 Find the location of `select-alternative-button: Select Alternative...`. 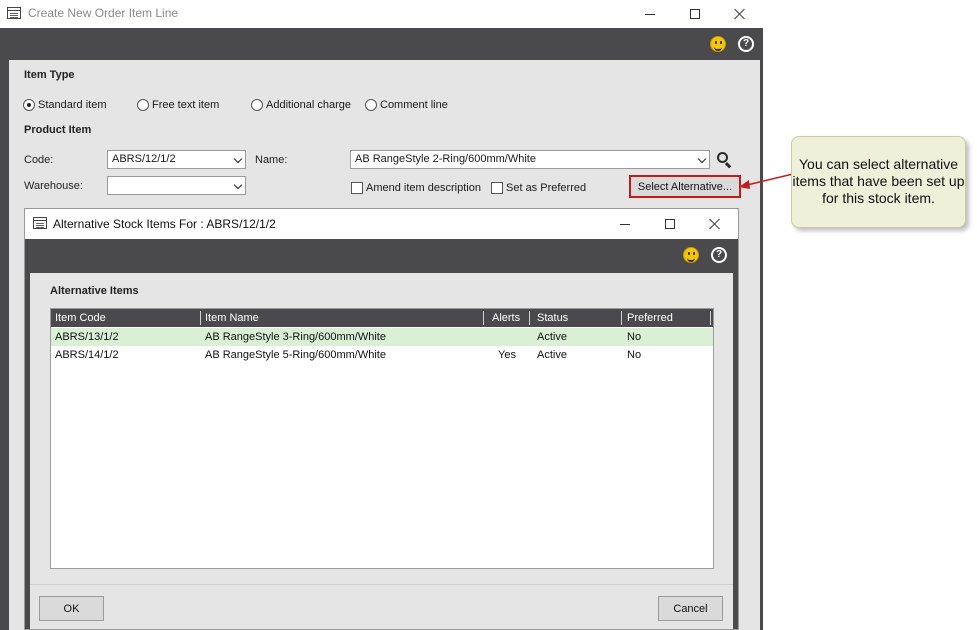

select-alternative-button: Select Alternative... is located at coordinates (685, 186).